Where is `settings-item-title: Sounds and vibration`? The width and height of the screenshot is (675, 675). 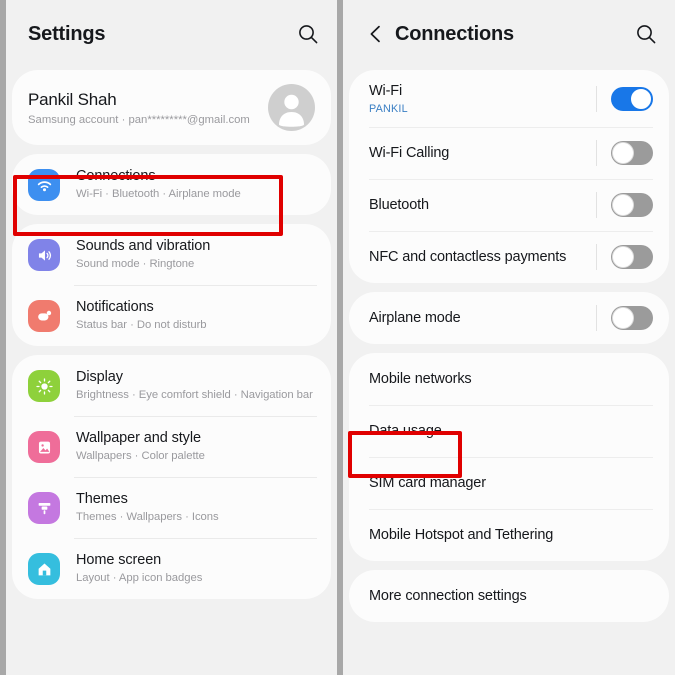
settings-item-title: Sounds and vibration is located at coordinates (143, 246).